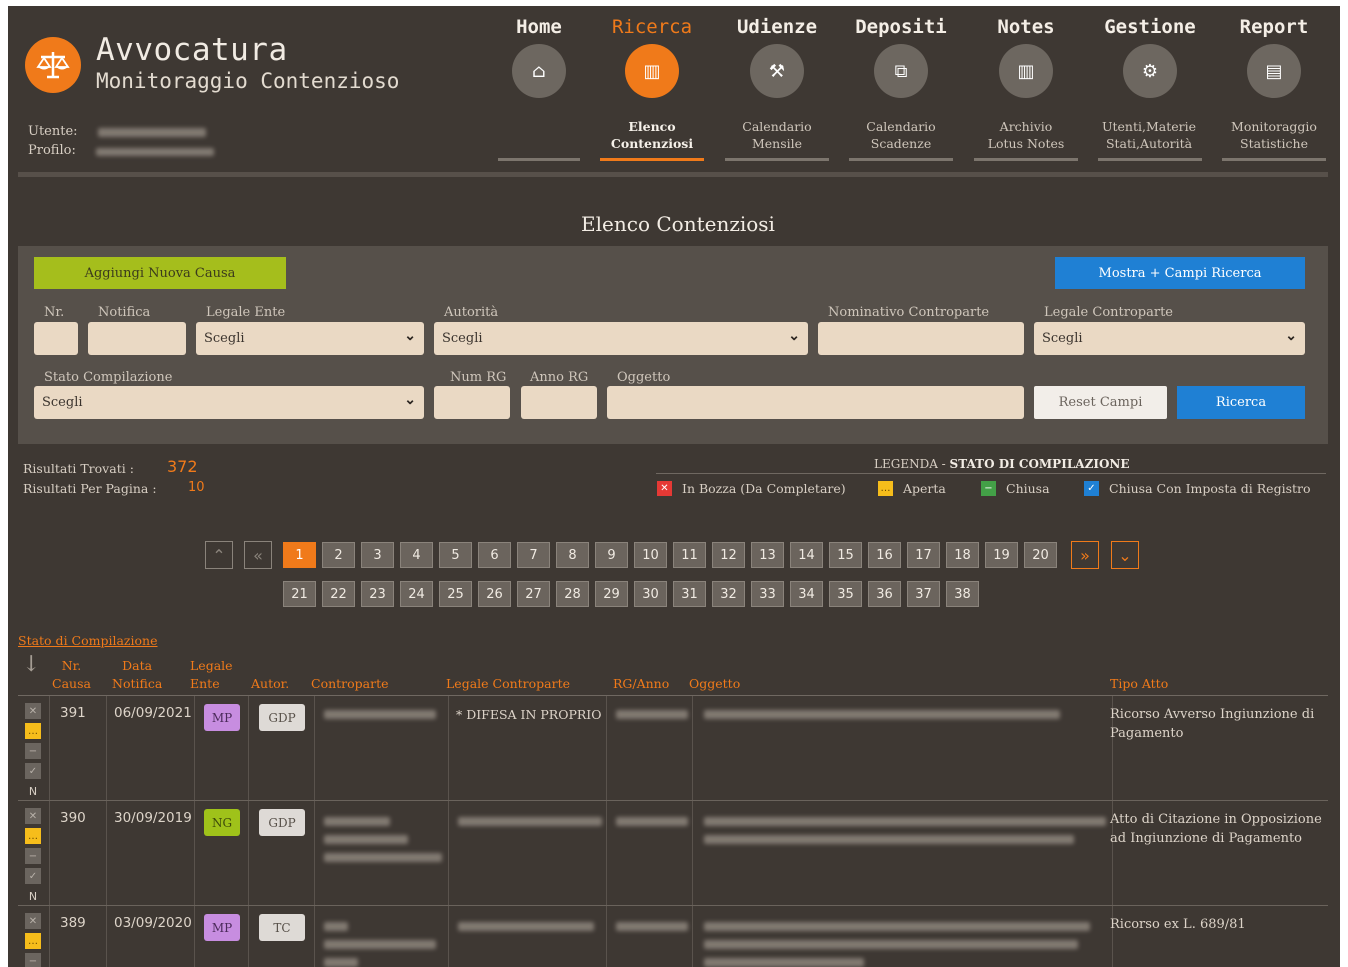 The height and width of the screenshot is (967, 1348). Describe the element at coordinates (845, 594) in the screenshot. I see `page-button: 35` at that location.